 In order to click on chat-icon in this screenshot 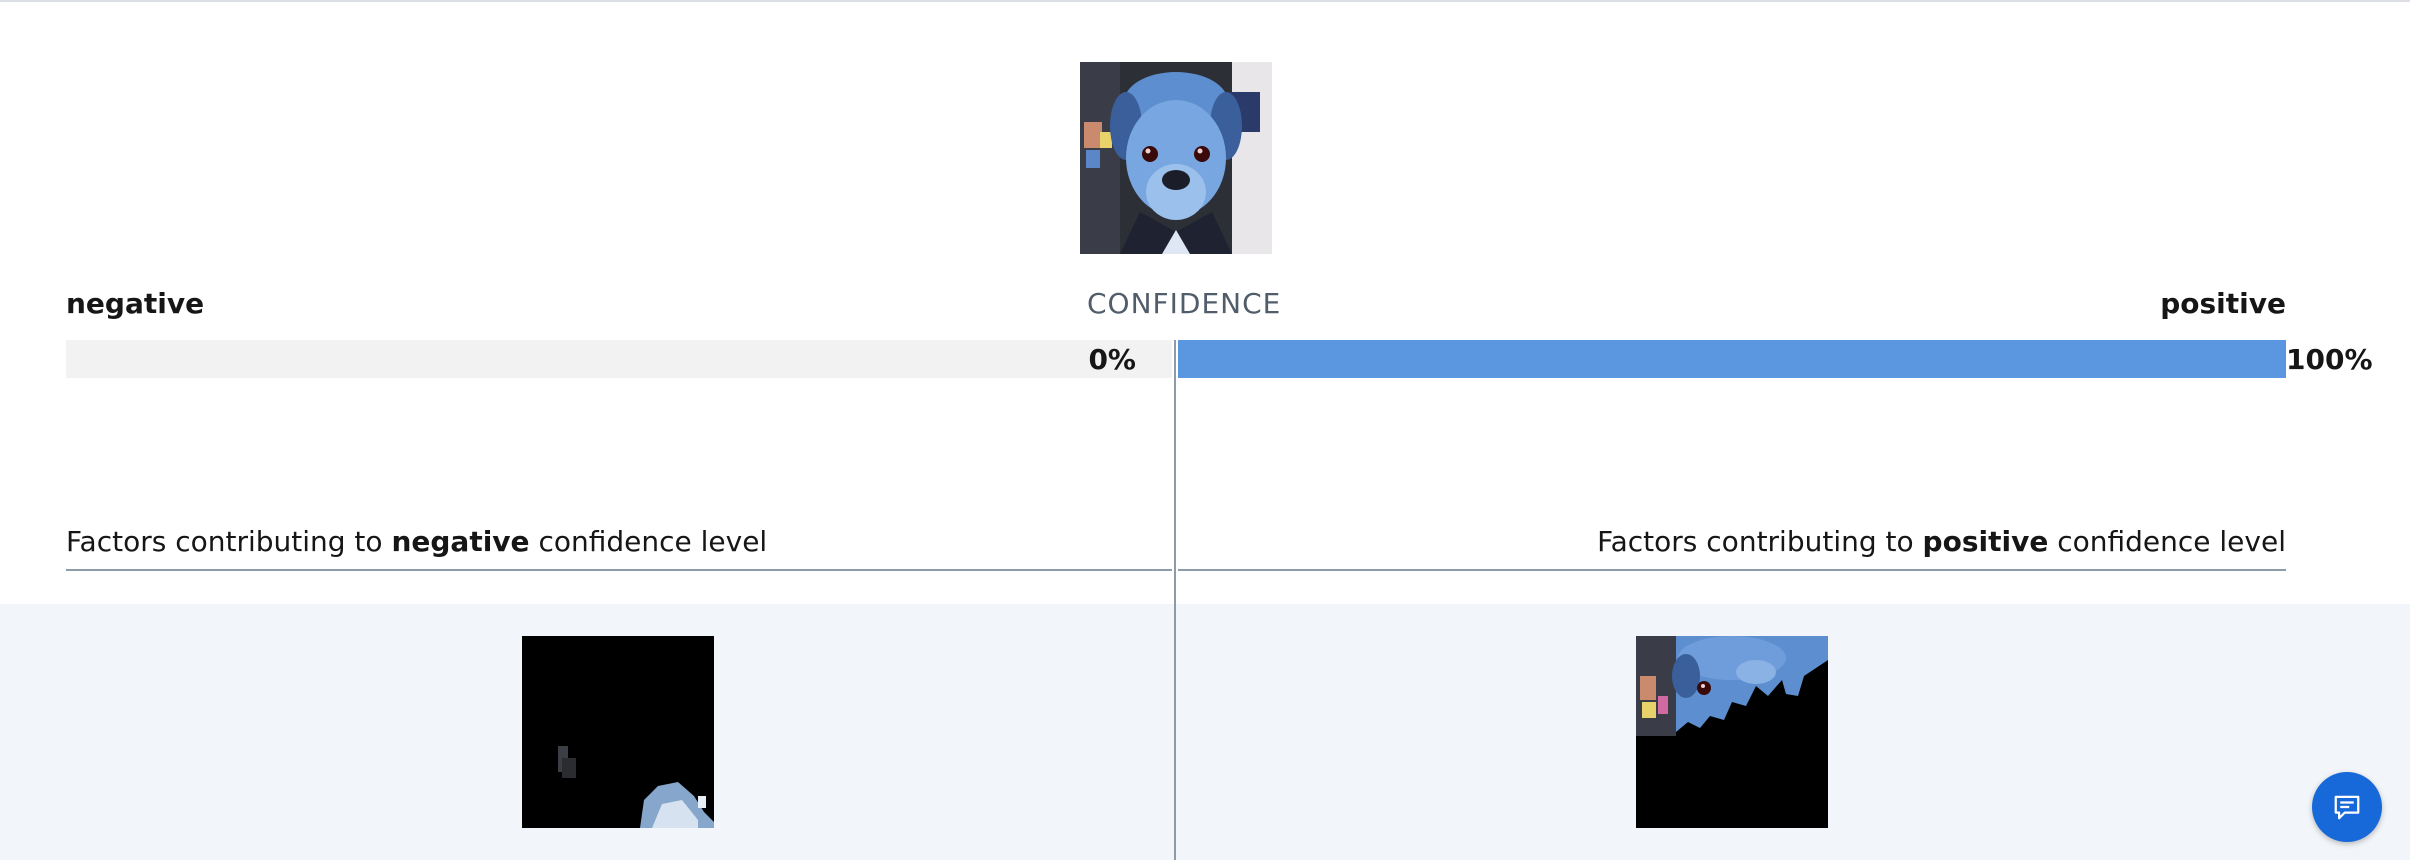, I will do `click(2347, 807)`.